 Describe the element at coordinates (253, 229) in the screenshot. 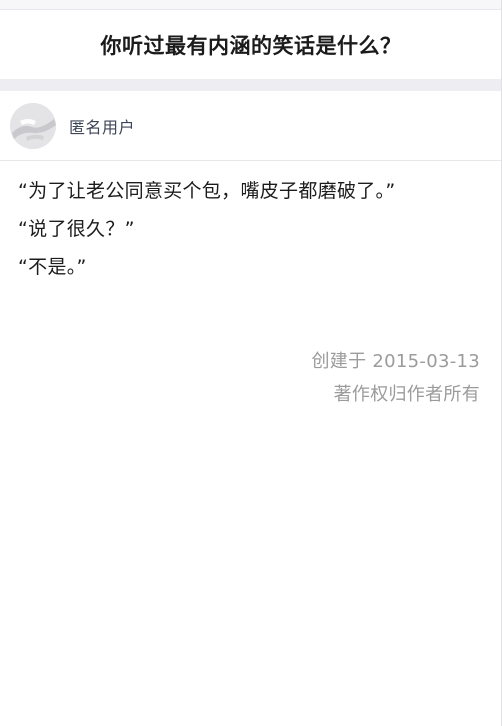

I see `answer-body: “为了让老公同意买个包，嘴皮子都磨破了。” “说了很久？” “不是。”` at that location.